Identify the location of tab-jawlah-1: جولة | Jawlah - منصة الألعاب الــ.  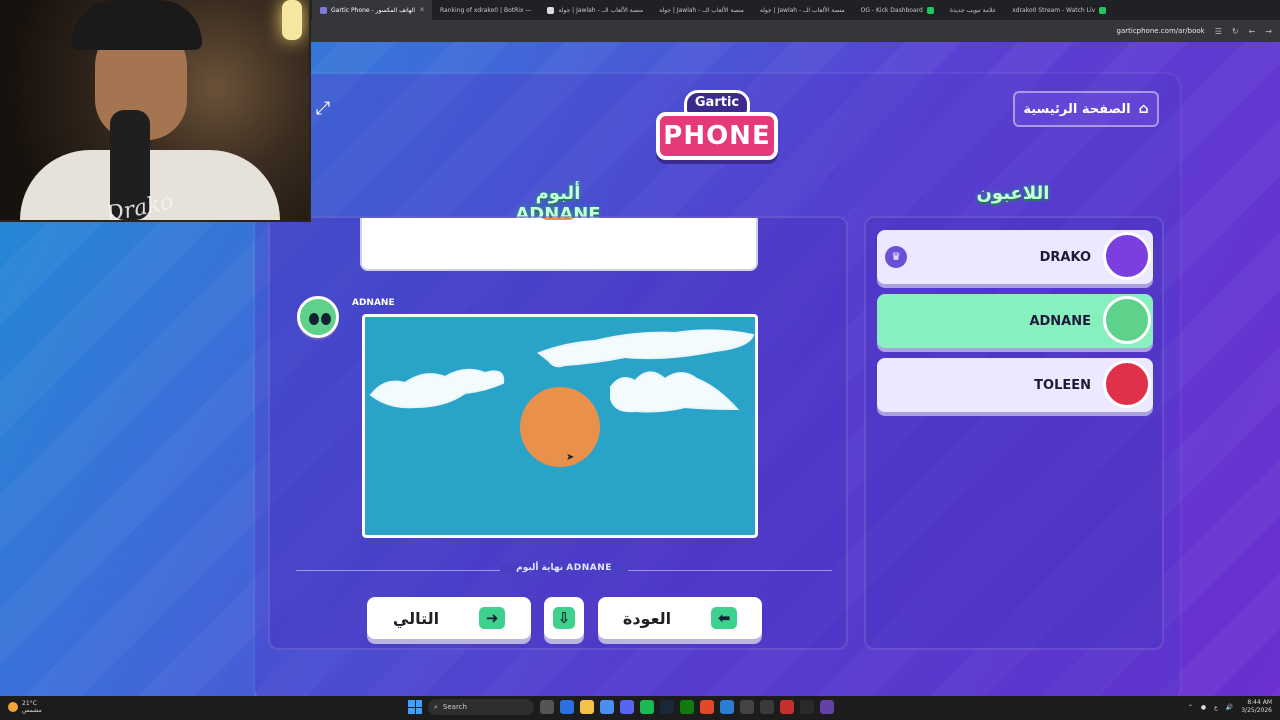
(595, 10).